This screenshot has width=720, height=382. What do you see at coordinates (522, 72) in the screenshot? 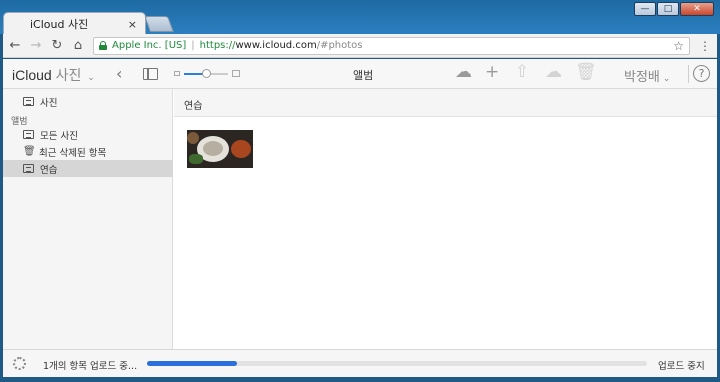
I see `share-icon: ⇧` at bounding box center [522, 72].